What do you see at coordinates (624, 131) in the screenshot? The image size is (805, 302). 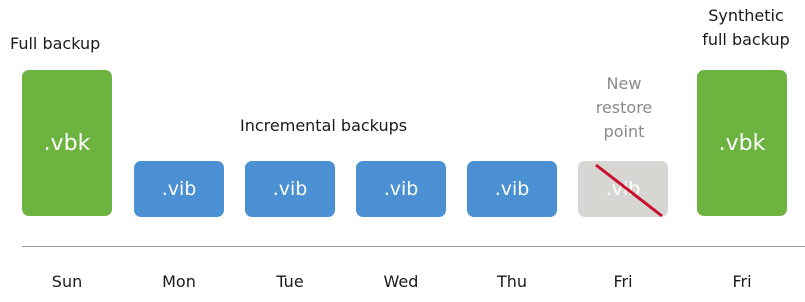 I see `new-restore-point-line-3: point` at bounding box center [624, 131].